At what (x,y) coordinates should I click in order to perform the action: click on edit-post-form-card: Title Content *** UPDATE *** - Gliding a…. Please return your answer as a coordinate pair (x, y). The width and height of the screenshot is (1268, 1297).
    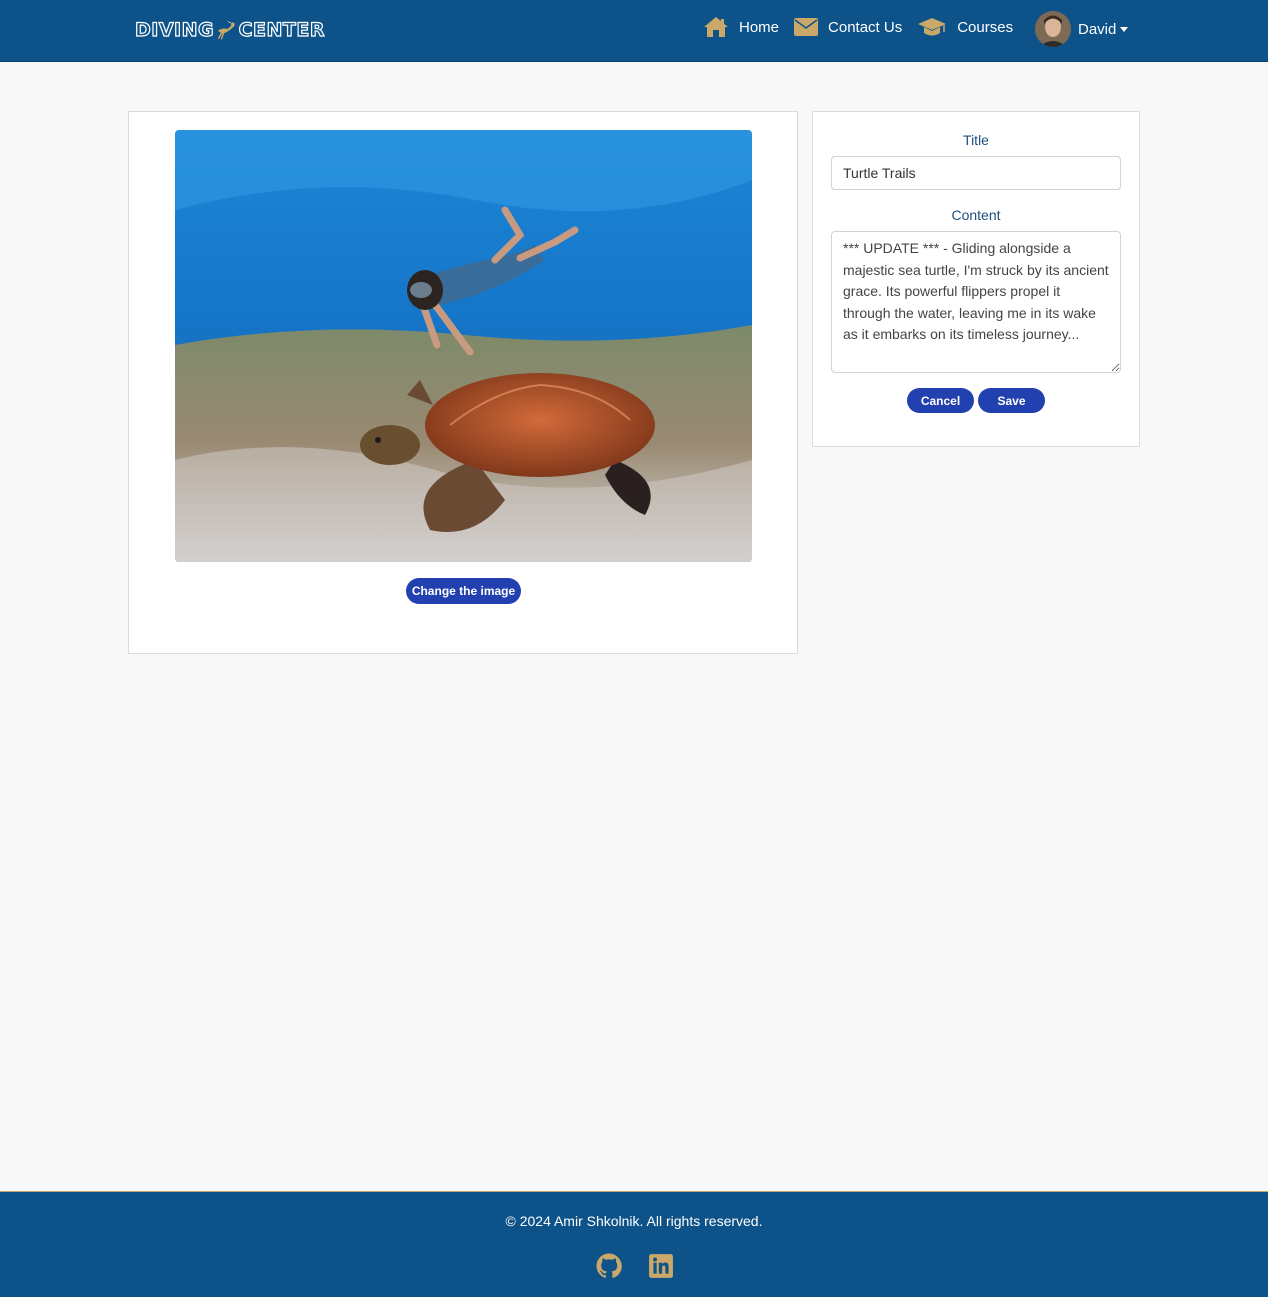
    Looking at the image, I should click on (976, 279).